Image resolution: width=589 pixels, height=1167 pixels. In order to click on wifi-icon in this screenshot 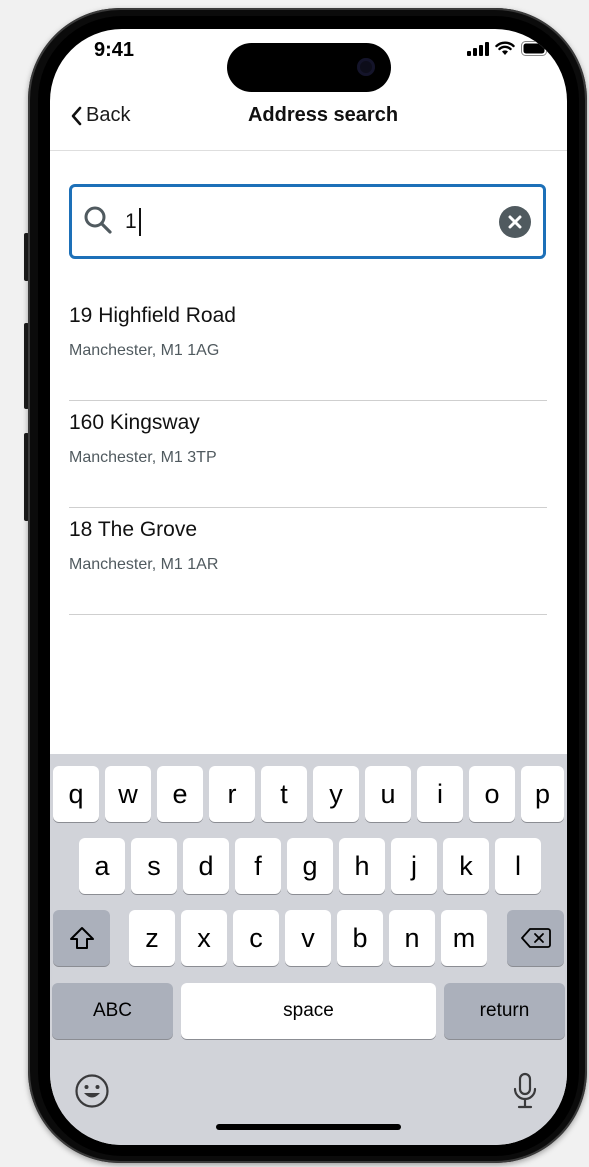, I will do `click(505, 48)`.